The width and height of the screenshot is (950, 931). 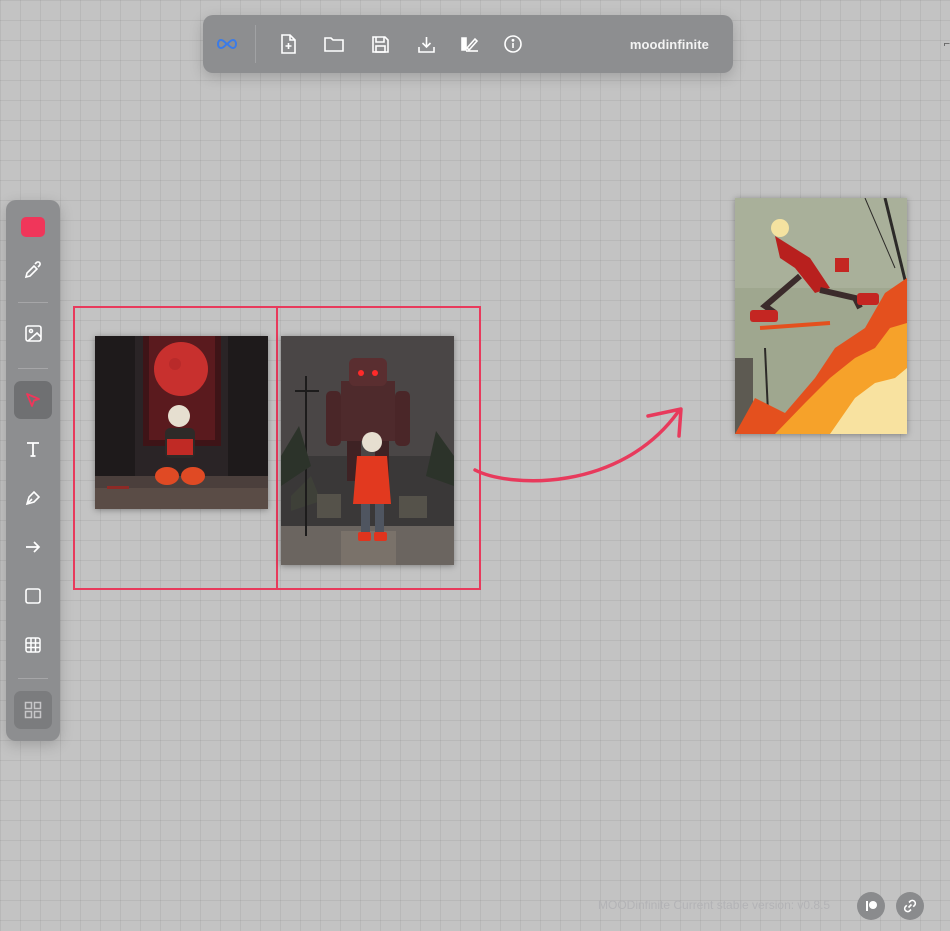 What do you see at coordinates (871, 906) in the screenshot?
I see `patreon-icon` at bounding box center [871, 906].